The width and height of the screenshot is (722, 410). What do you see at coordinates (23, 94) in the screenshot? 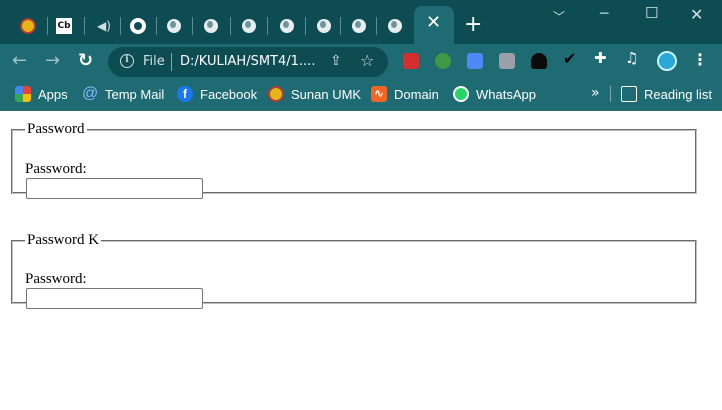
I see `apps-grid-icon` at bounding box center [23, 94].